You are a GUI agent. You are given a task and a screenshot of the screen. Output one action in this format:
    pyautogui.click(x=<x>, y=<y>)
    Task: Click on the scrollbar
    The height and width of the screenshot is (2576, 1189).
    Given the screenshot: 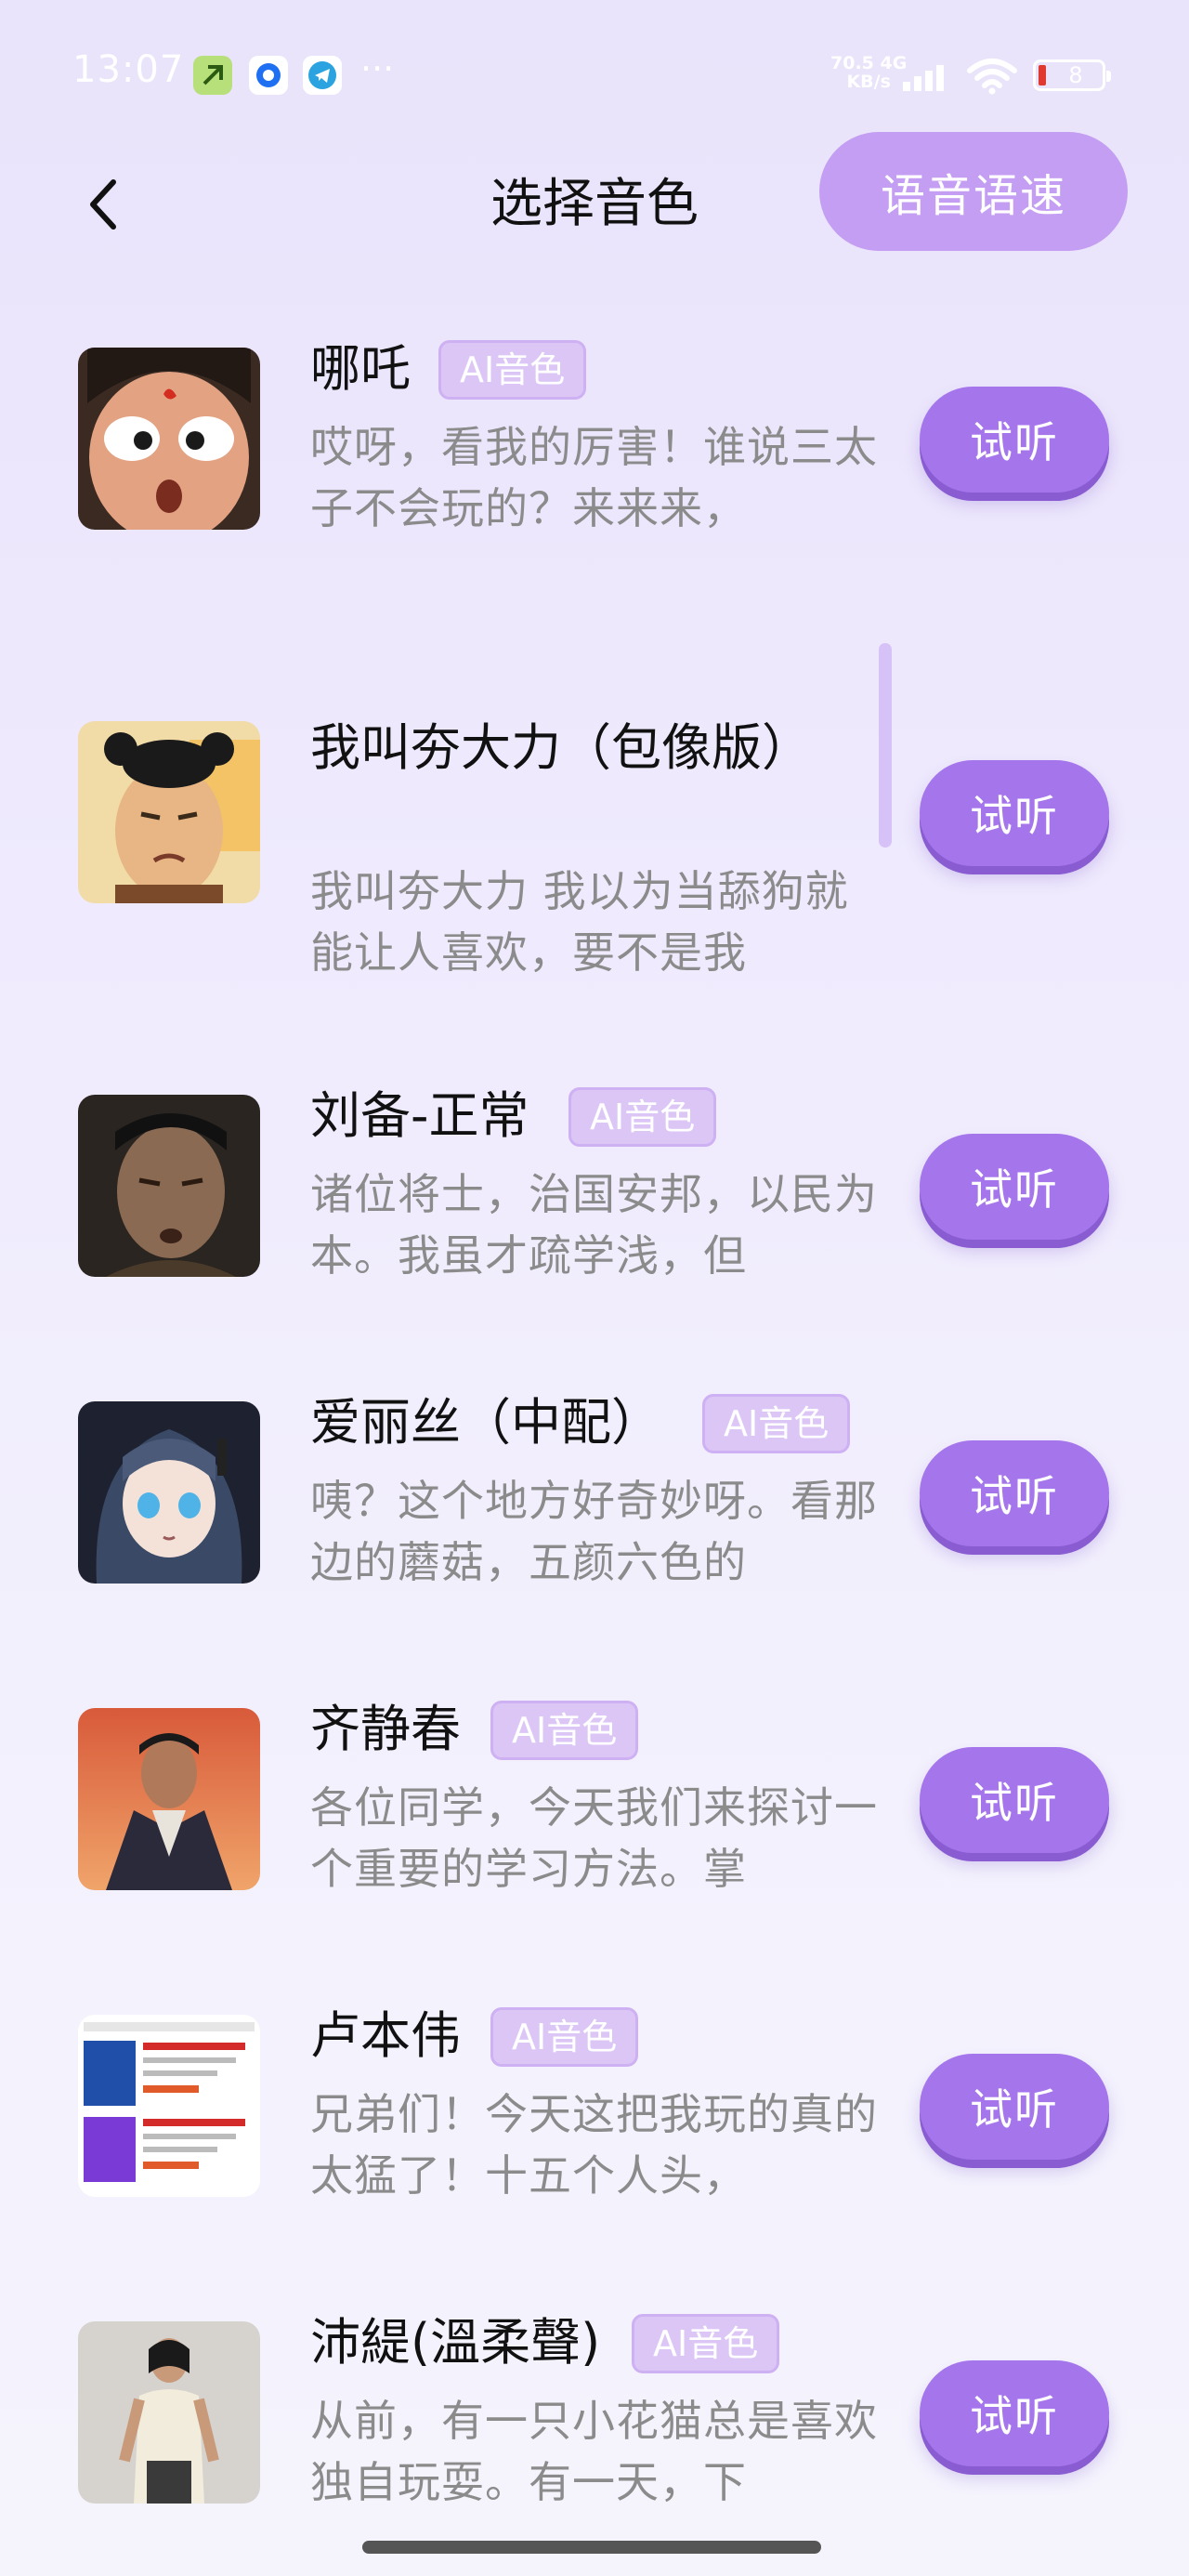 What is the action you would take?
    pyautogui.click(x=886, y=745)
    